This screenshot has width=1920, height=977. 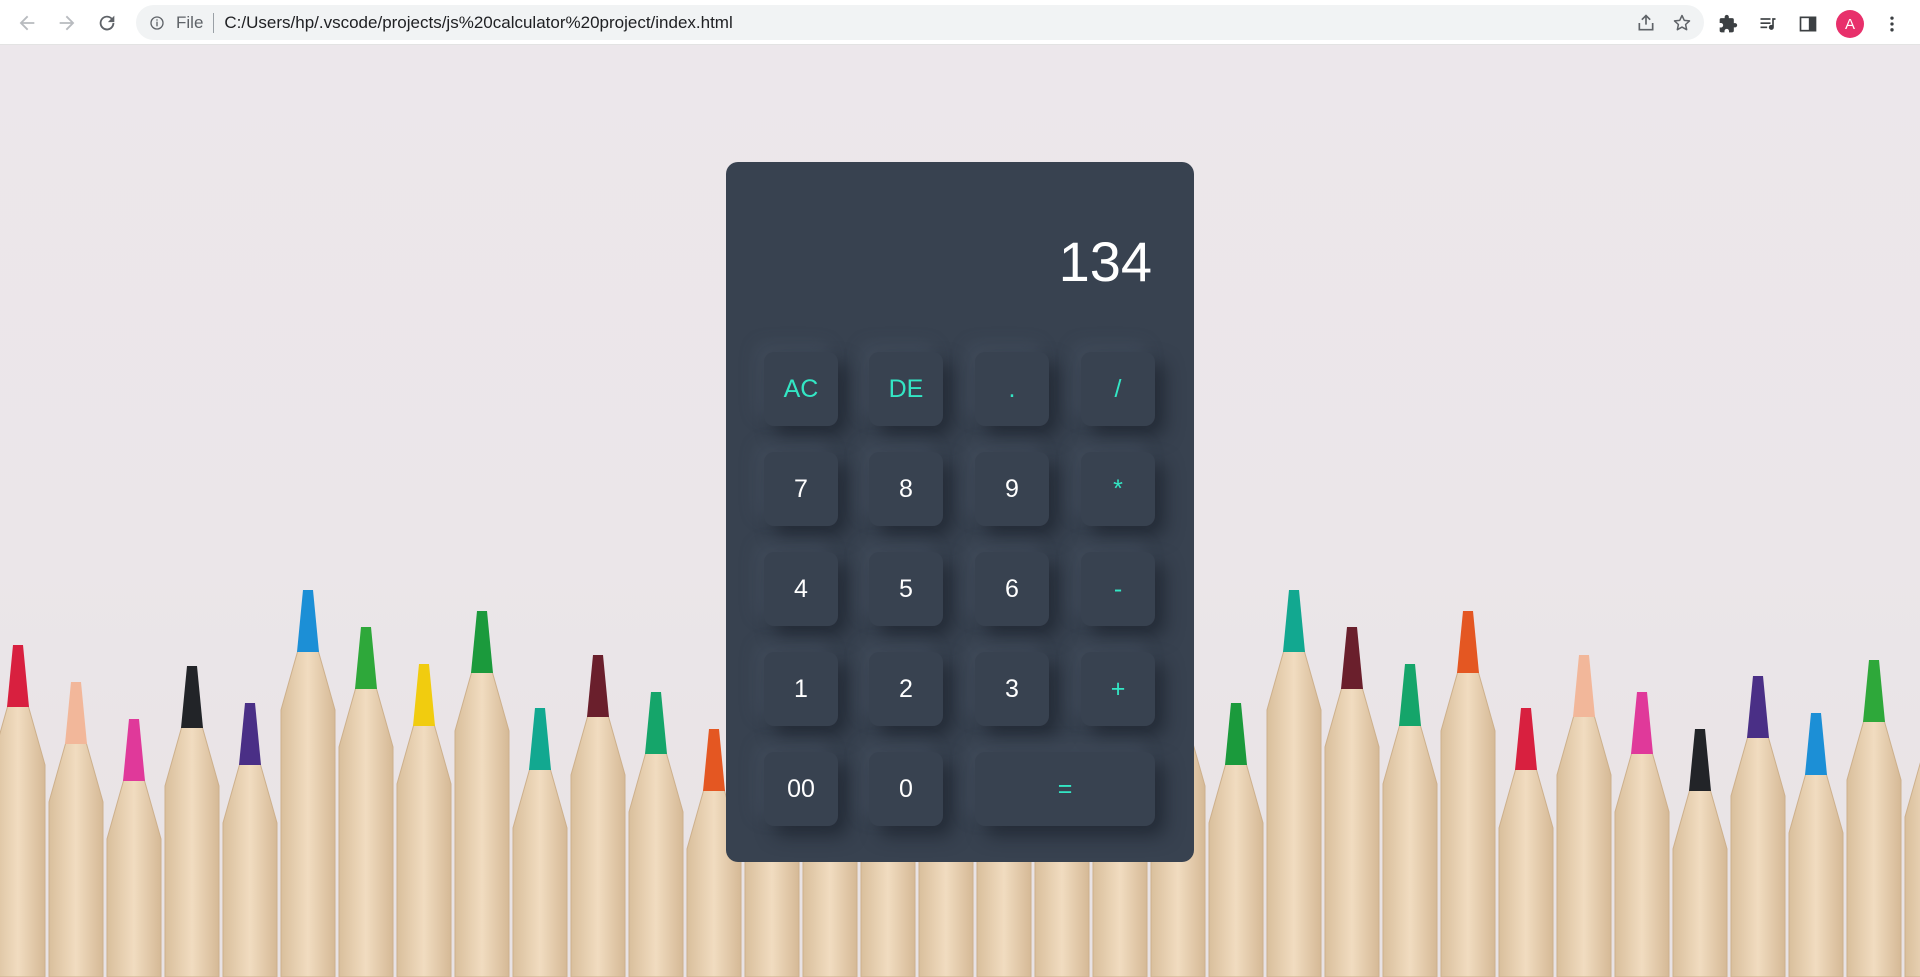 I want to click on digit-4-button: 4, so click(x=801, y=589).